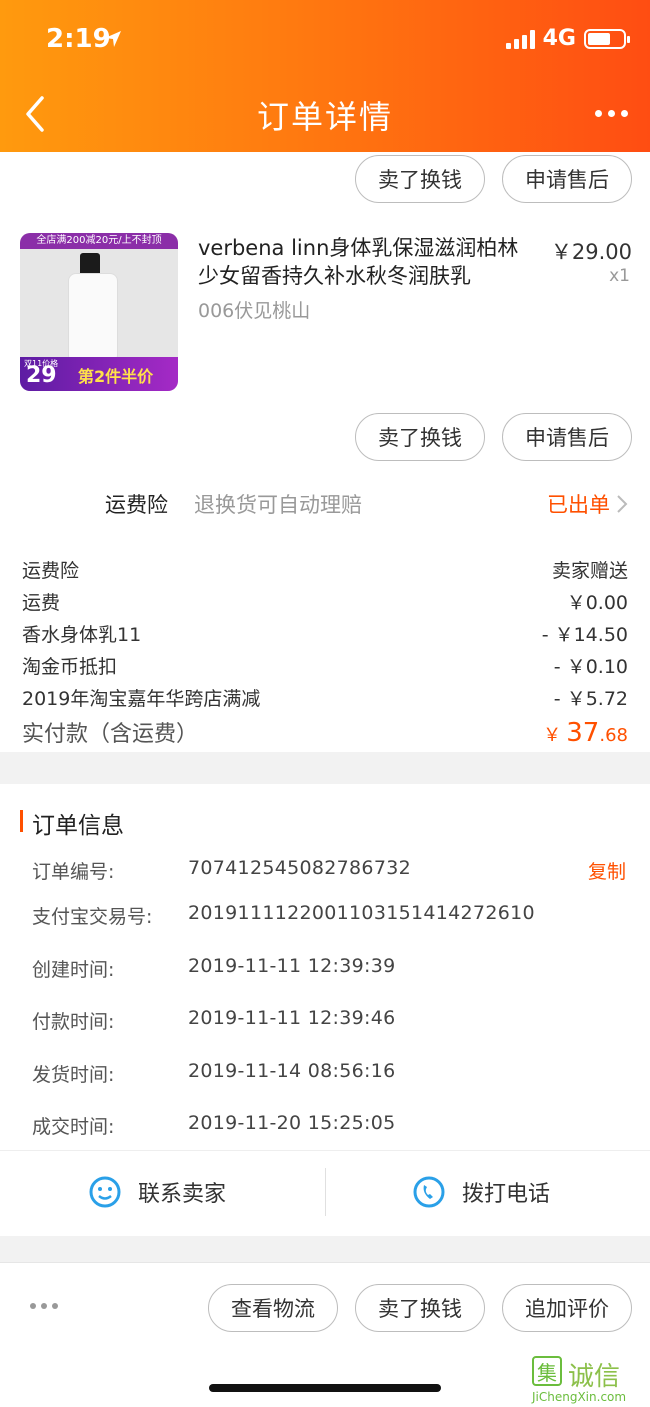  I want to click on fee-value: - ￥5.72, so click(590, 699).